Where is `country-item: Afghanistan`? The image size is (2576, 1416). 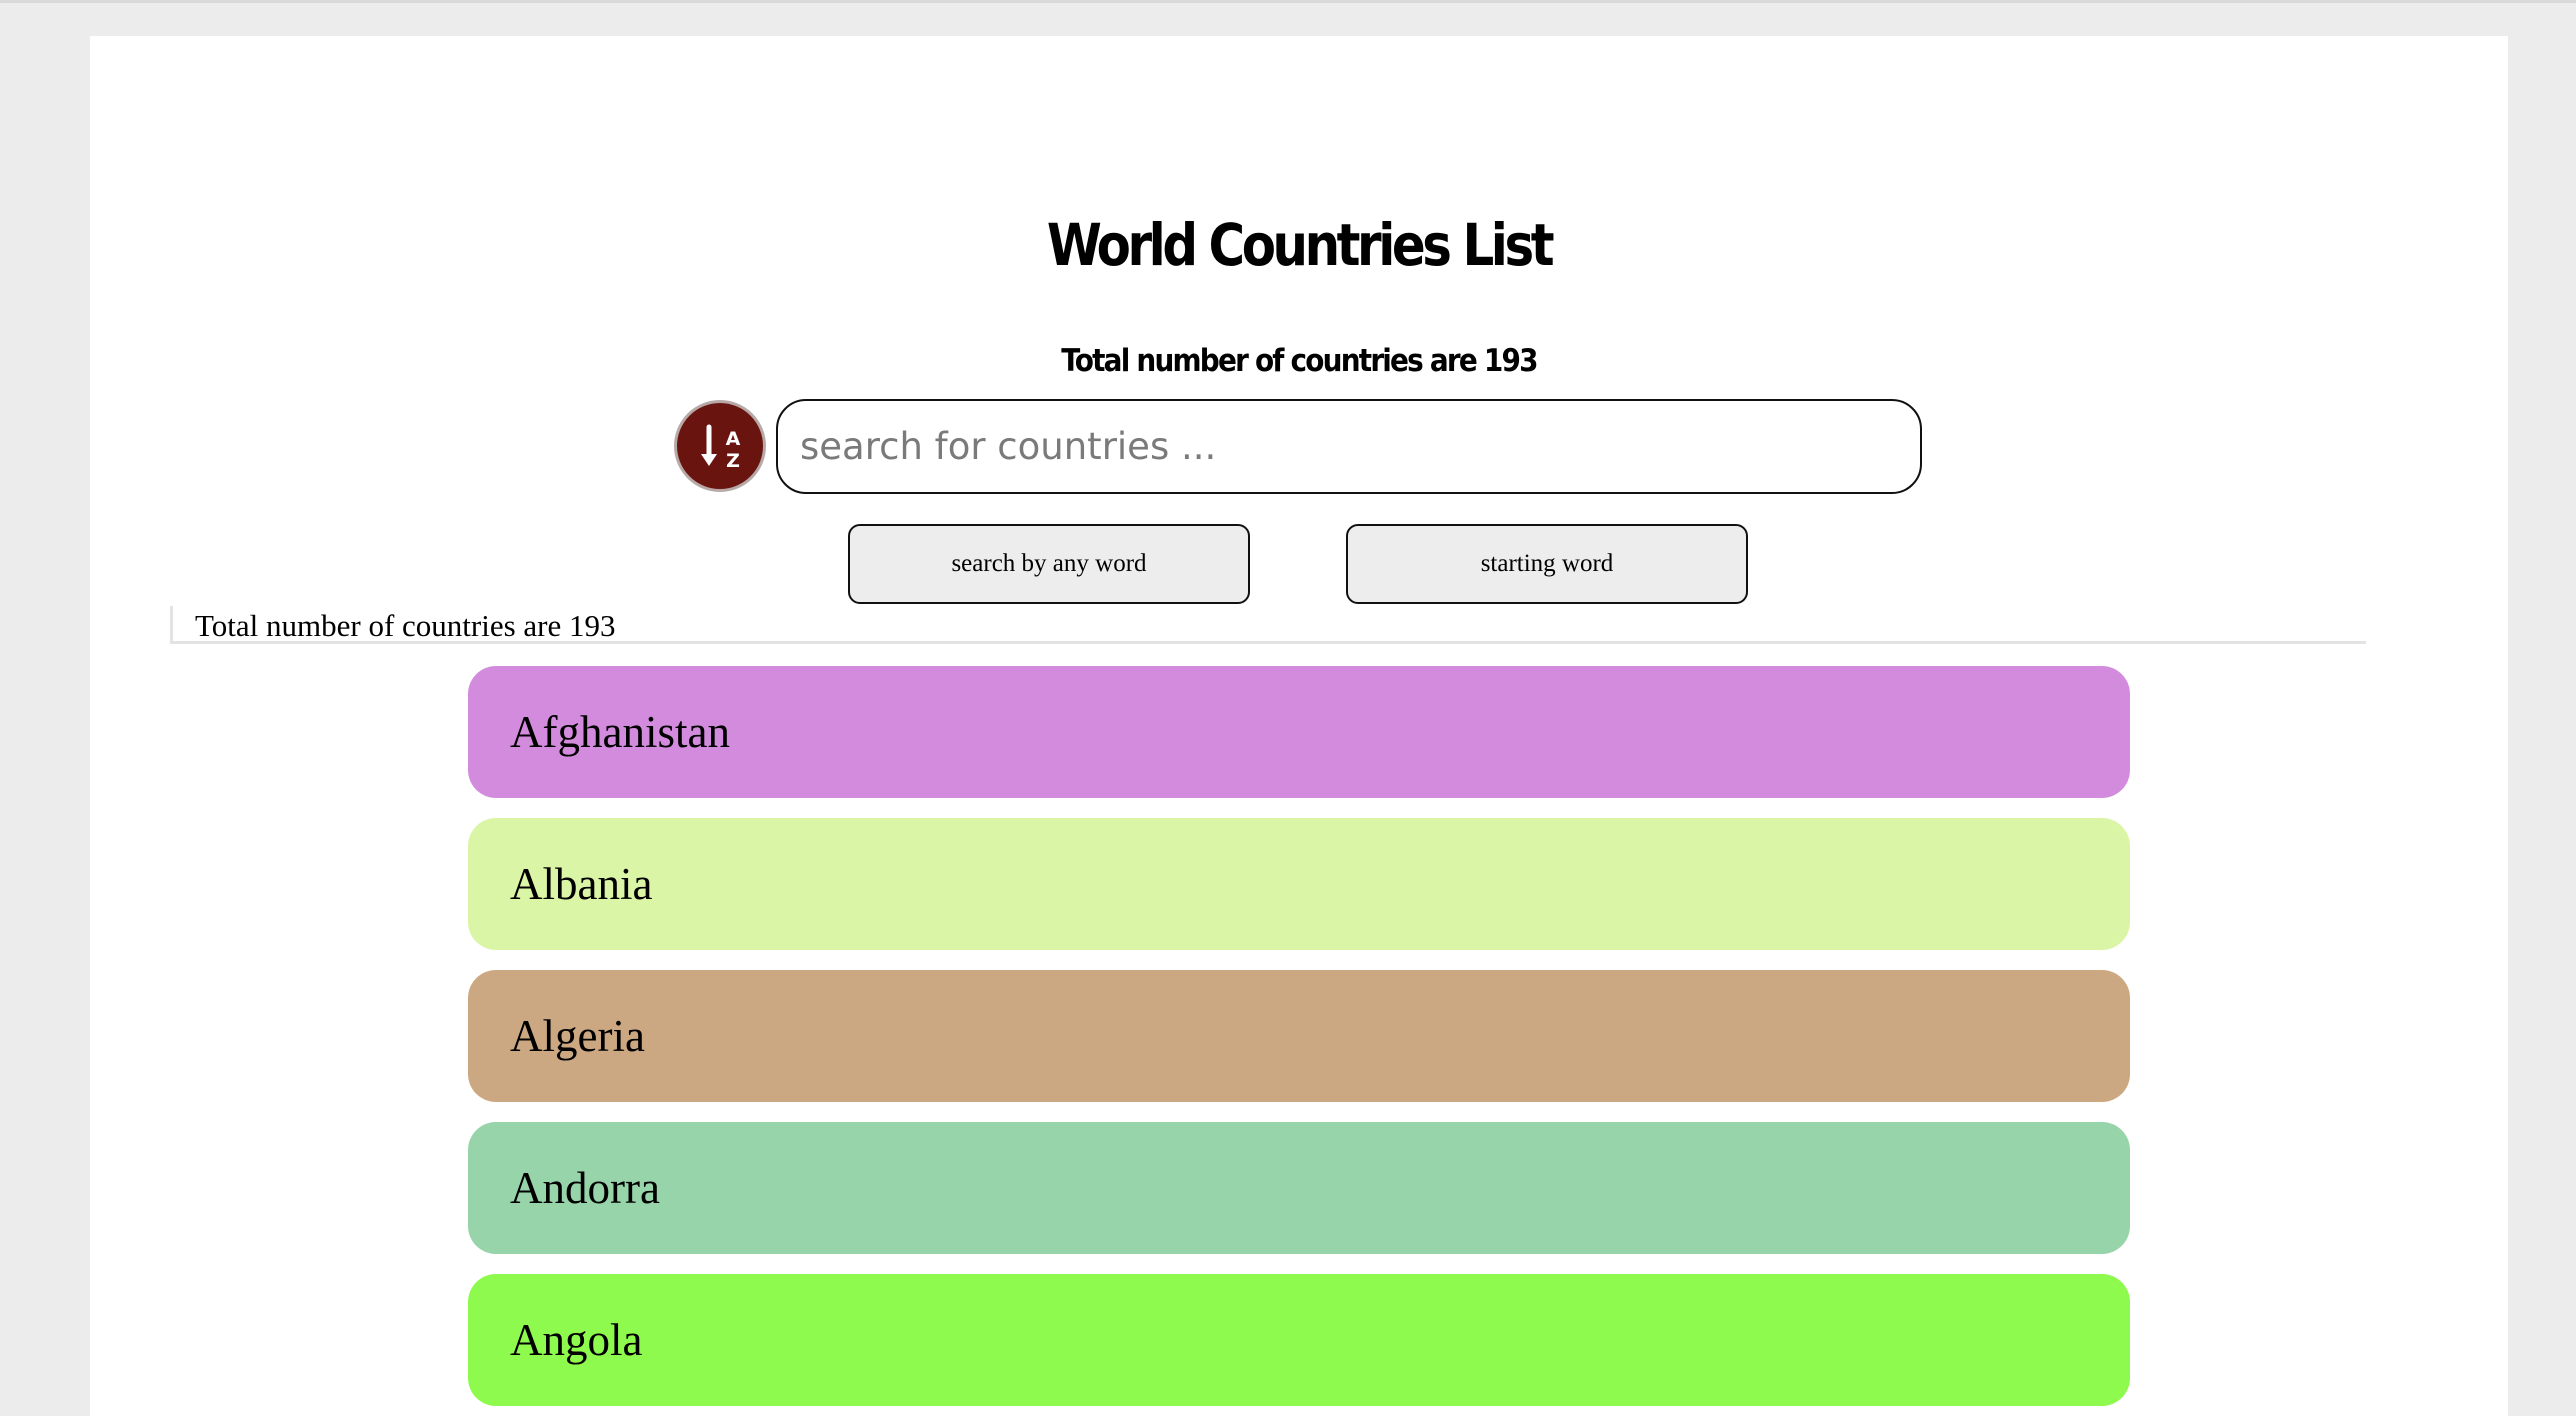
country-item: Afghanistan is located at coordinates (1299, 732).